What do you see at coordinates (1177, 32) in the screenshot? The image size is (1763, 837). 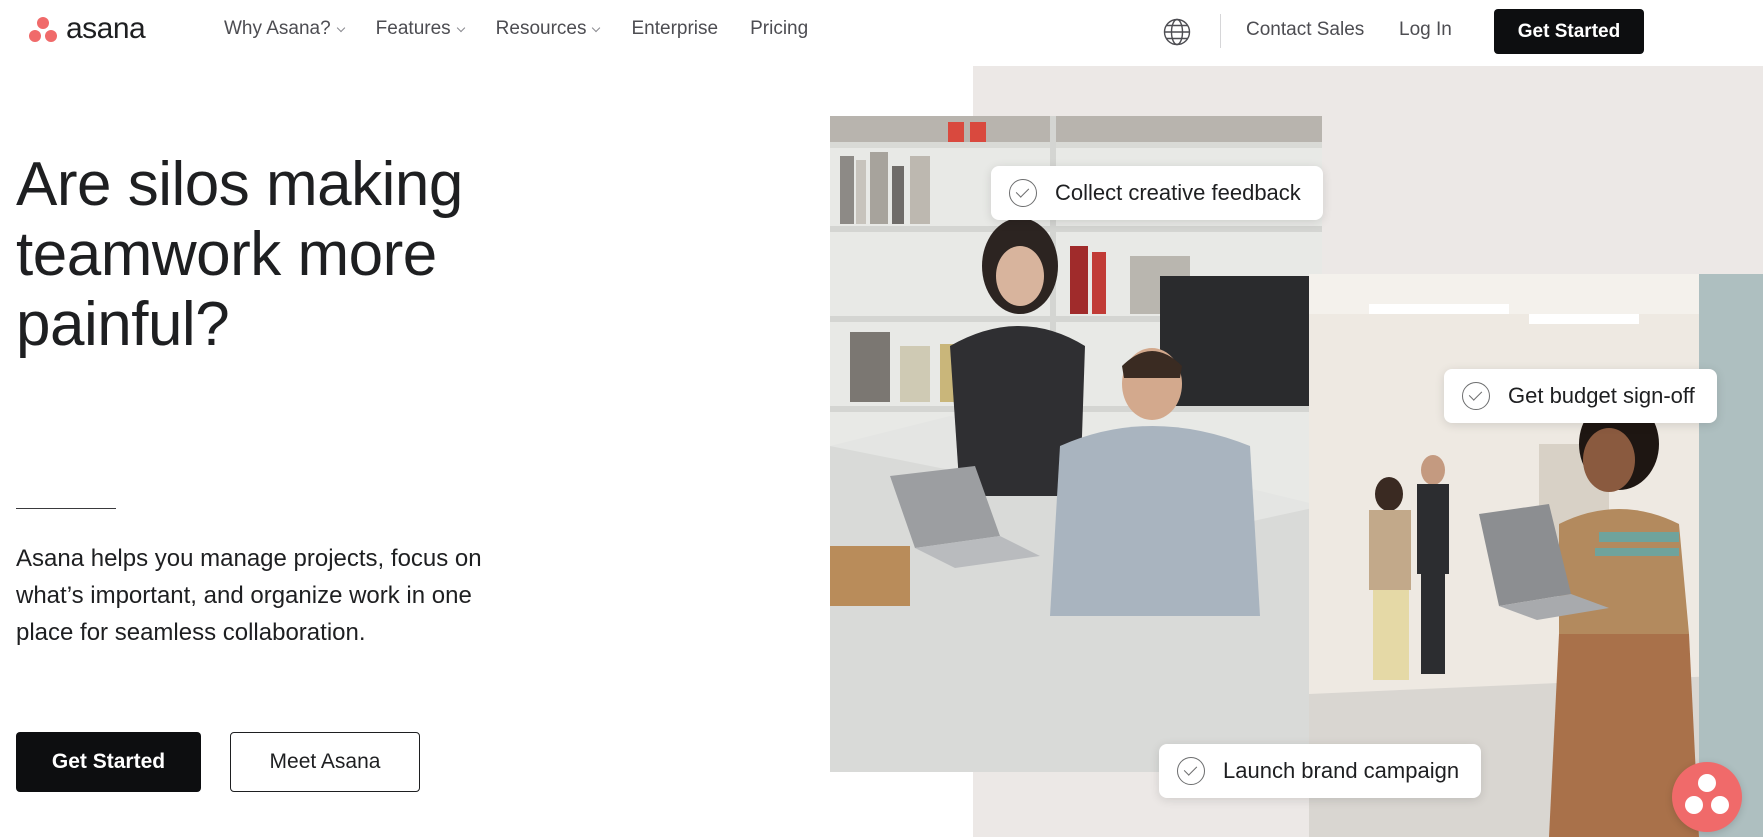 I see `globe-icon` at bounding box center [1177, 32].